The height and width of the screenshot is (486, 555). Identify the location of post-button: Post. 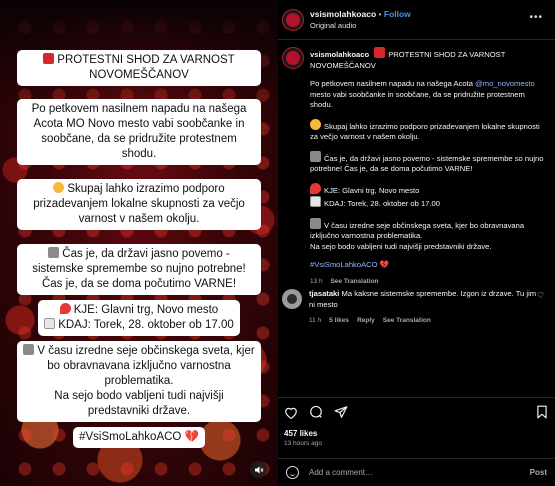
(538, 472).